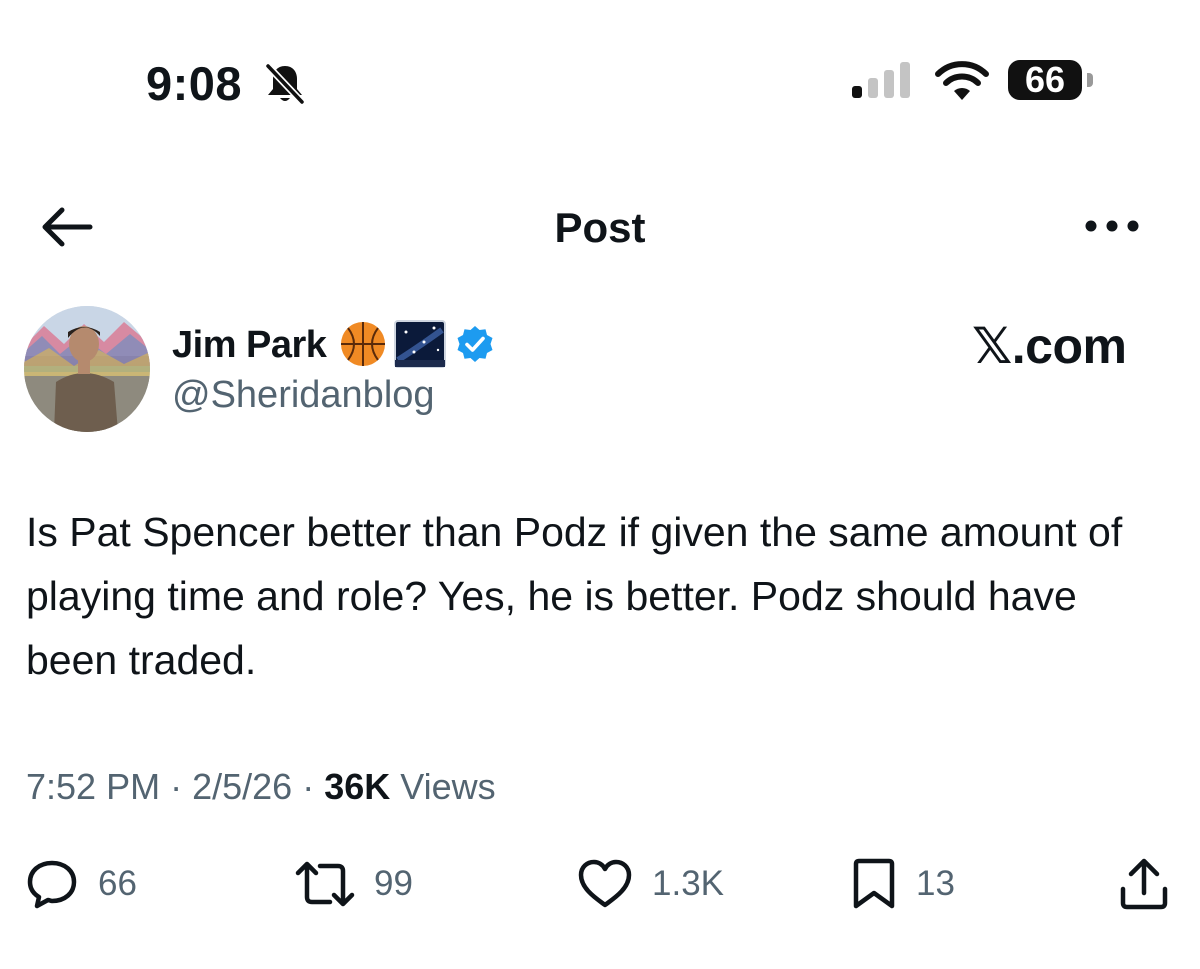  I want to click on wifi-icon, so click(962, 80).